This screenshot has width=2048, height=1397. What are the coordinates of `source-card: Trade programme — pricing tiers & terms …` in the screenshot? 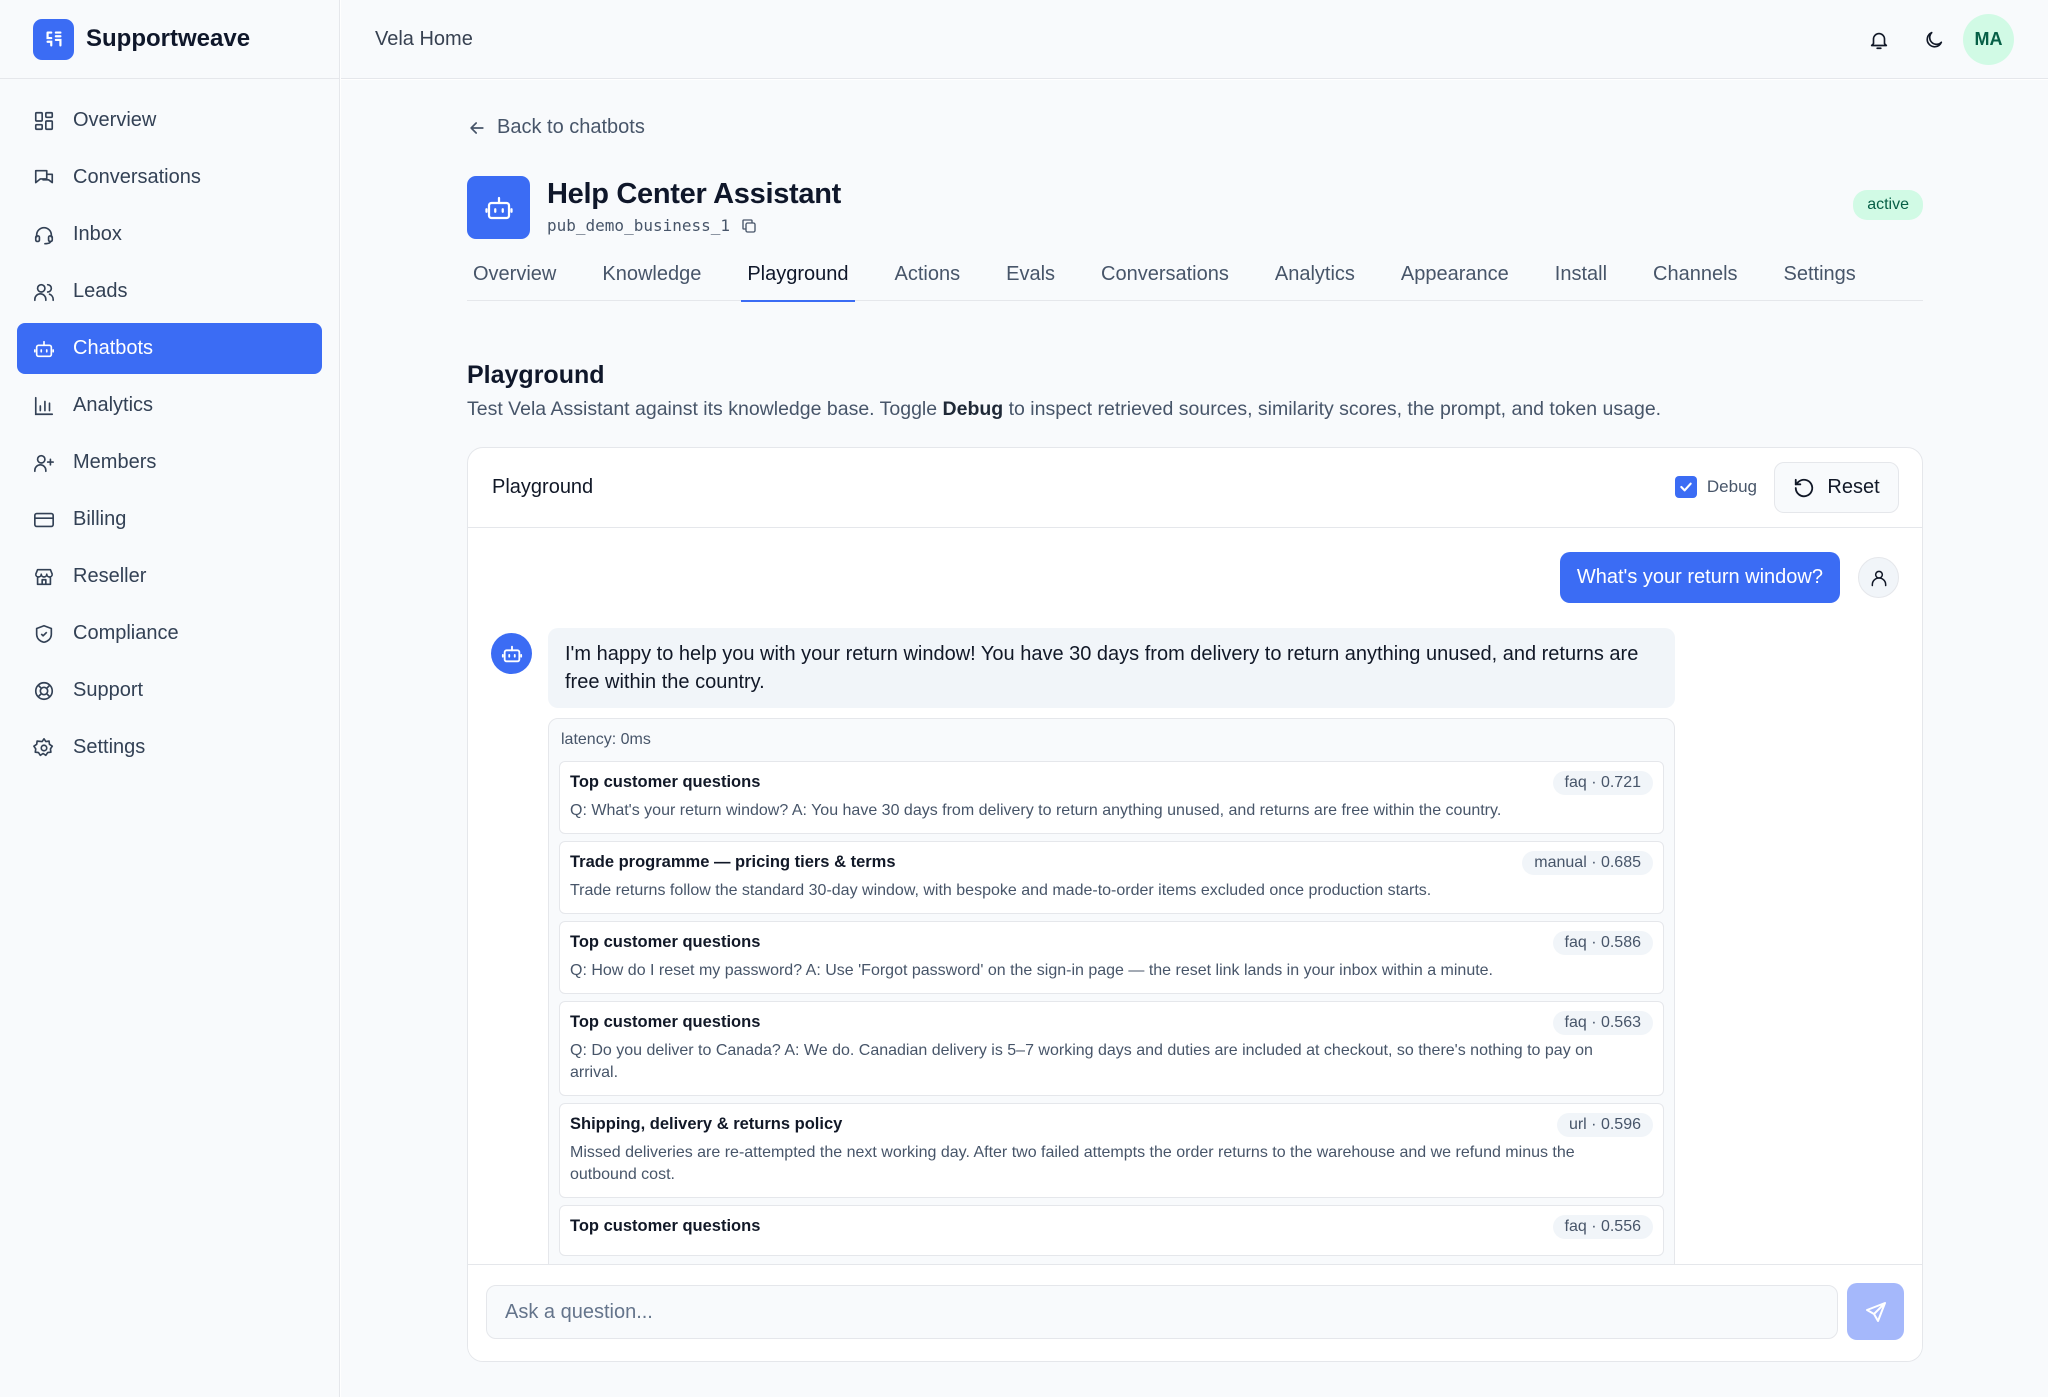 It's located at (1111, 877).